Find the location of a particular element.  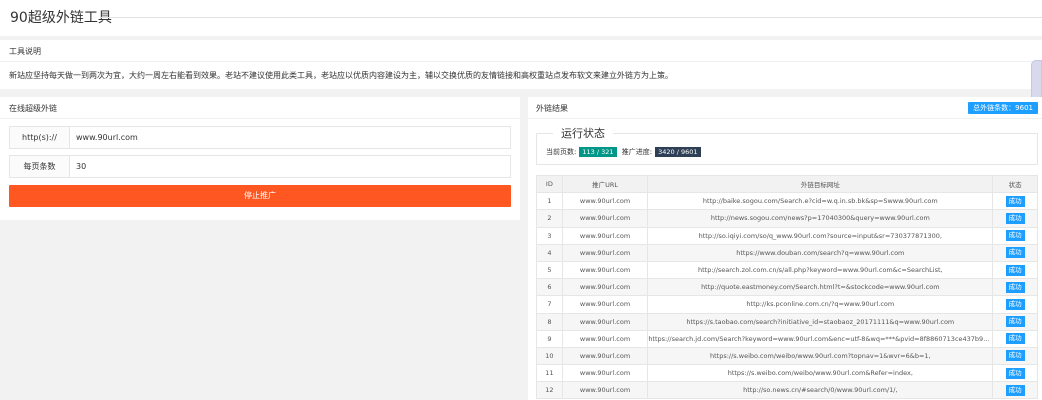

progress-label: 推广进度: is located at coordinates (637, 152).